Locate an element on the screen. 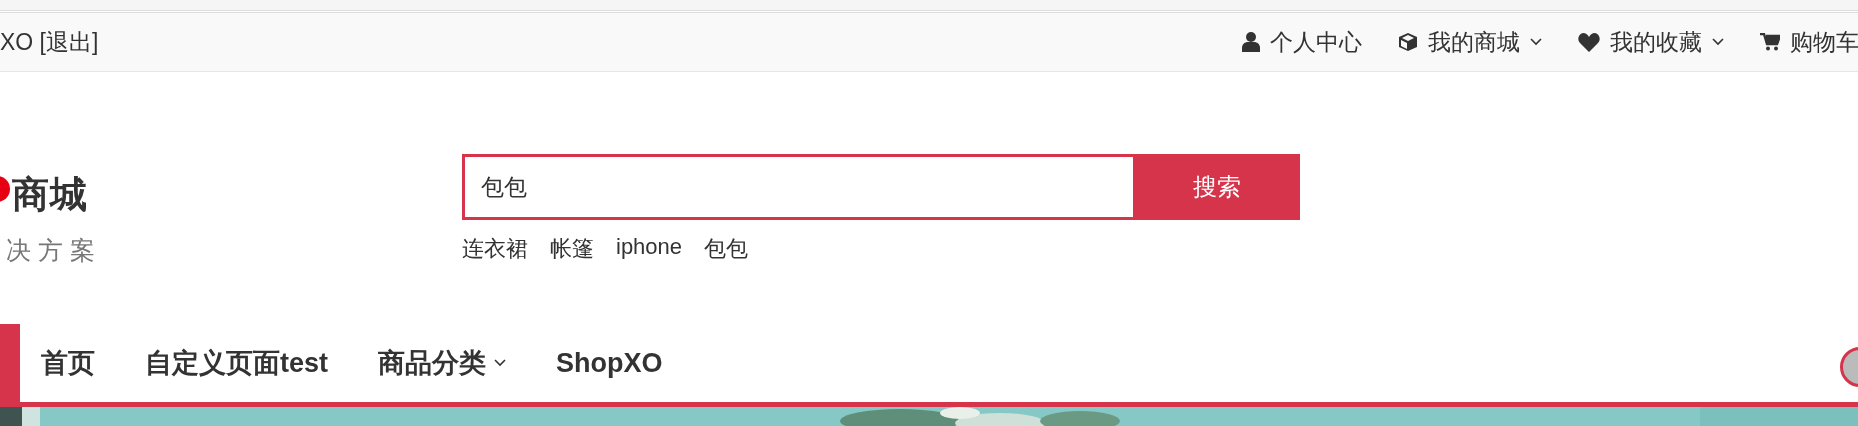 The width and height of the screenshot is (1858, 426). hot-word-link: 包包 is located at coordinates (726, 249).